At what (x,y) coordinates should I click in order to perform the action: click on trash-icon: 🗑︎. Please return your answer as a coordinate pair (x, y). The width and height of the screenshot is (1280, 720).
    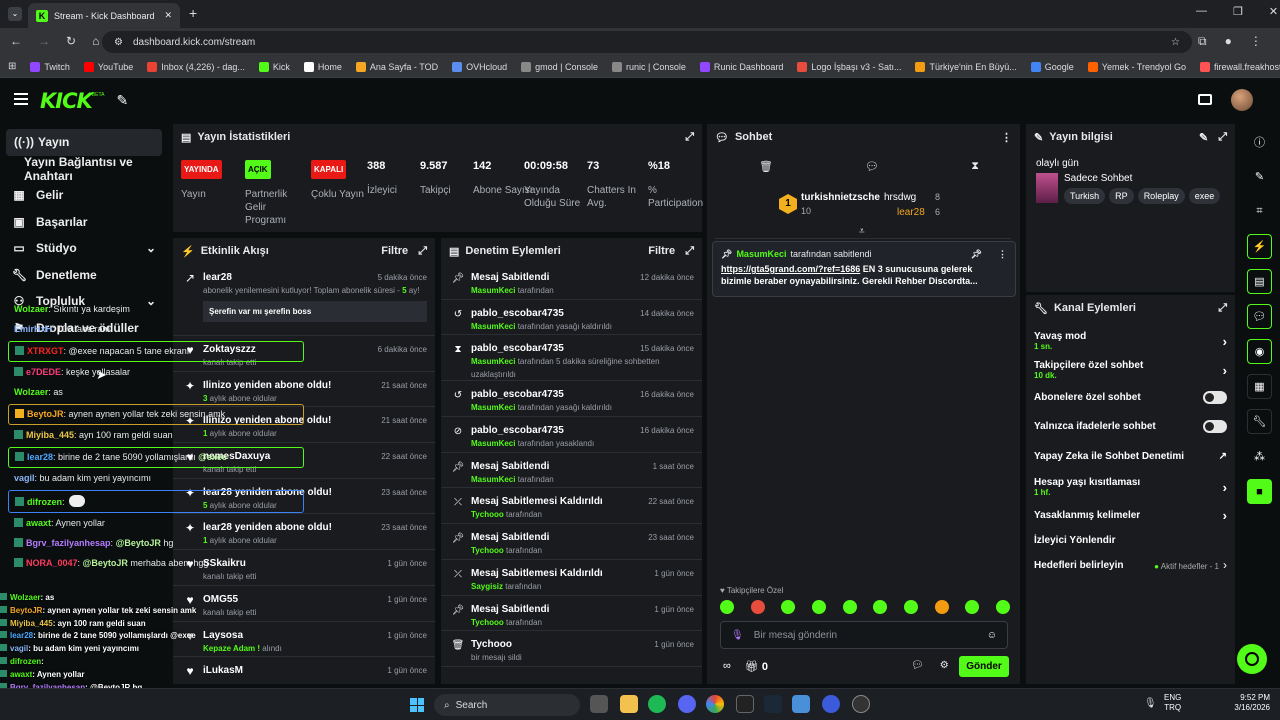
    Looking at the image, I should click on (766, 166).